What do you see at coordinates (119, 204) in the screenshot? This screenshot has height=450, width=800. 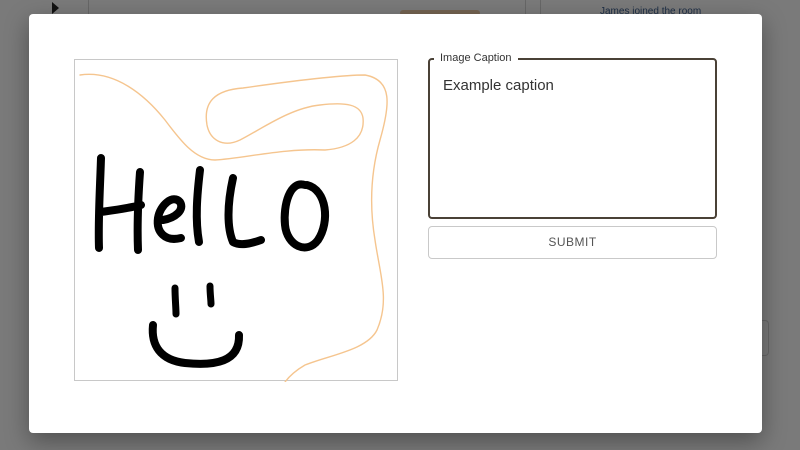 I see `letter-h-stroke` at bounding box center [119, 204].